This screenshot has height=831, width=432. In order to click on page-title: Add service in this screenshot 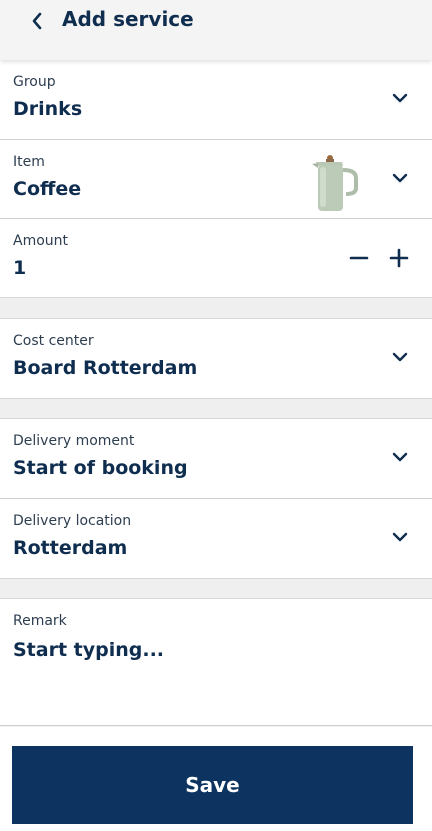, I will do `click(128, 19)`.